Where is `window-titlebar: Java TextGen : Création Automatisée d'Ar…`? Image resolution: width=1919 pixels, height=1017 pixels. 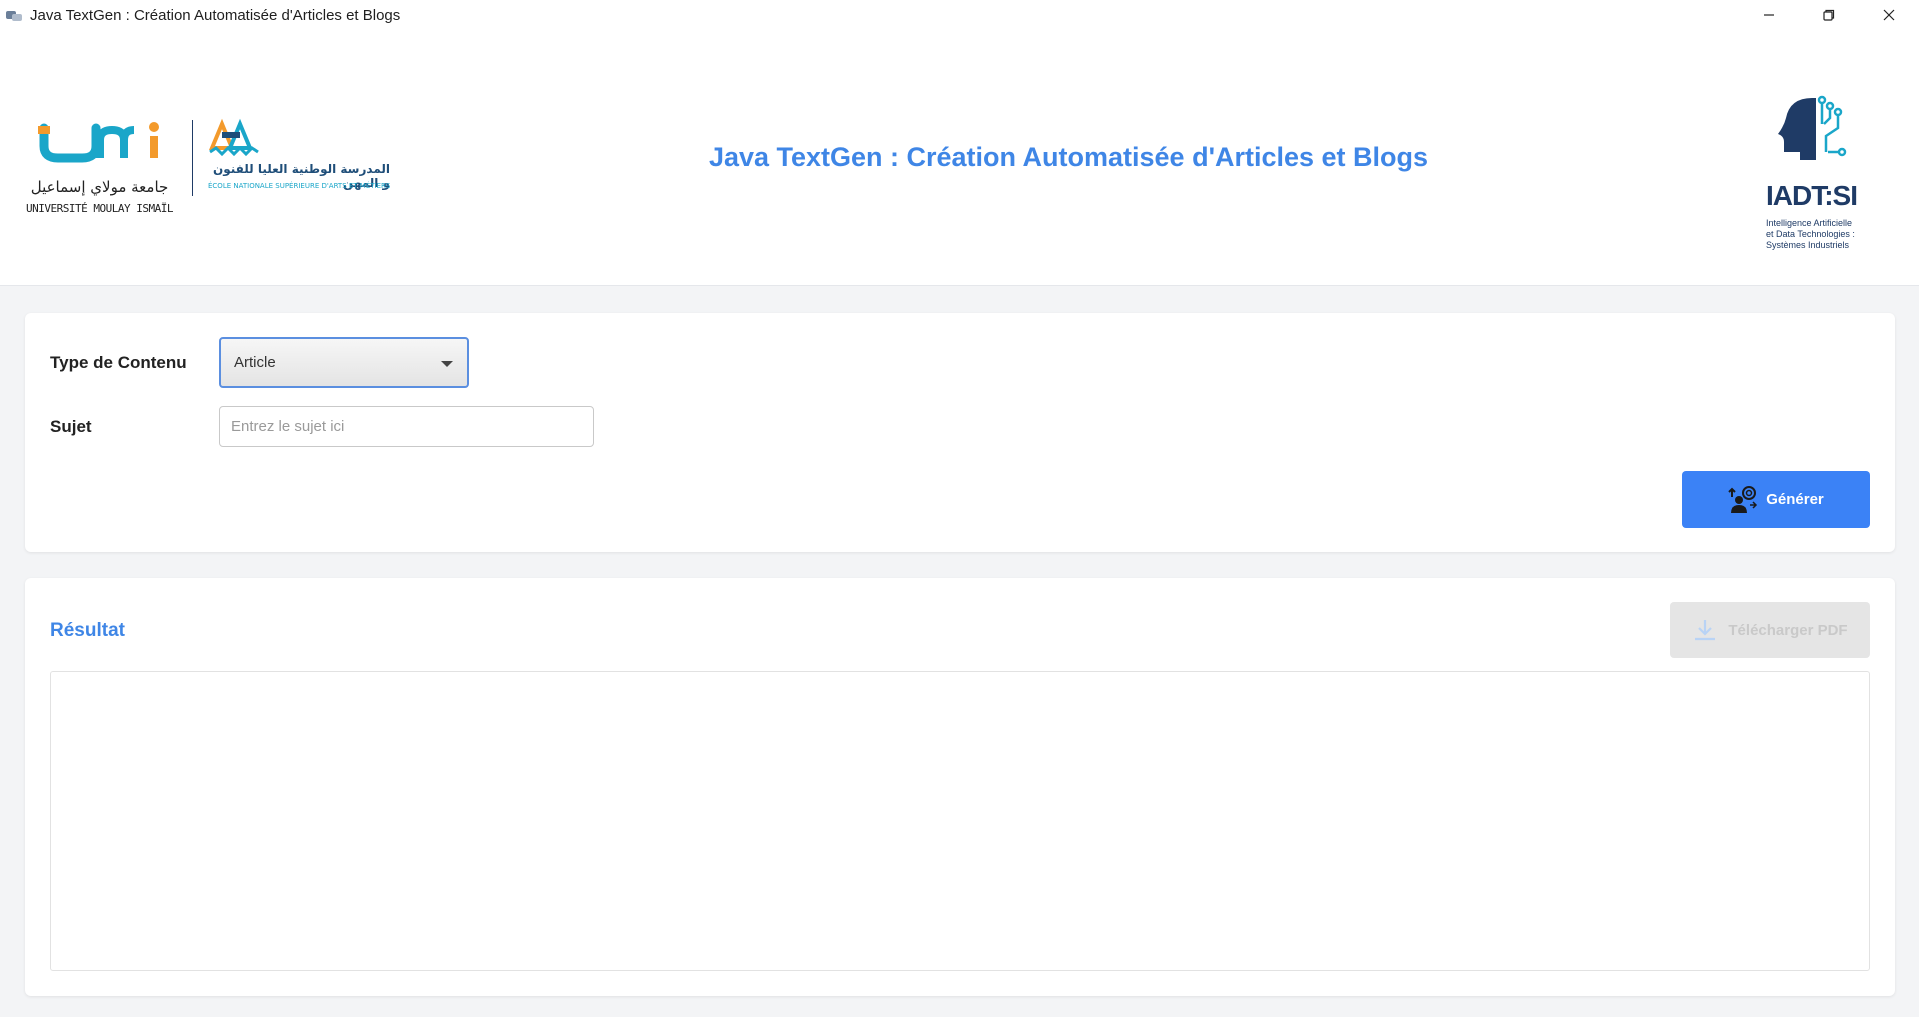 window-titlebar: Java TextGen : Création Automatisée d'Ar… is located at coordinates (959, 15).